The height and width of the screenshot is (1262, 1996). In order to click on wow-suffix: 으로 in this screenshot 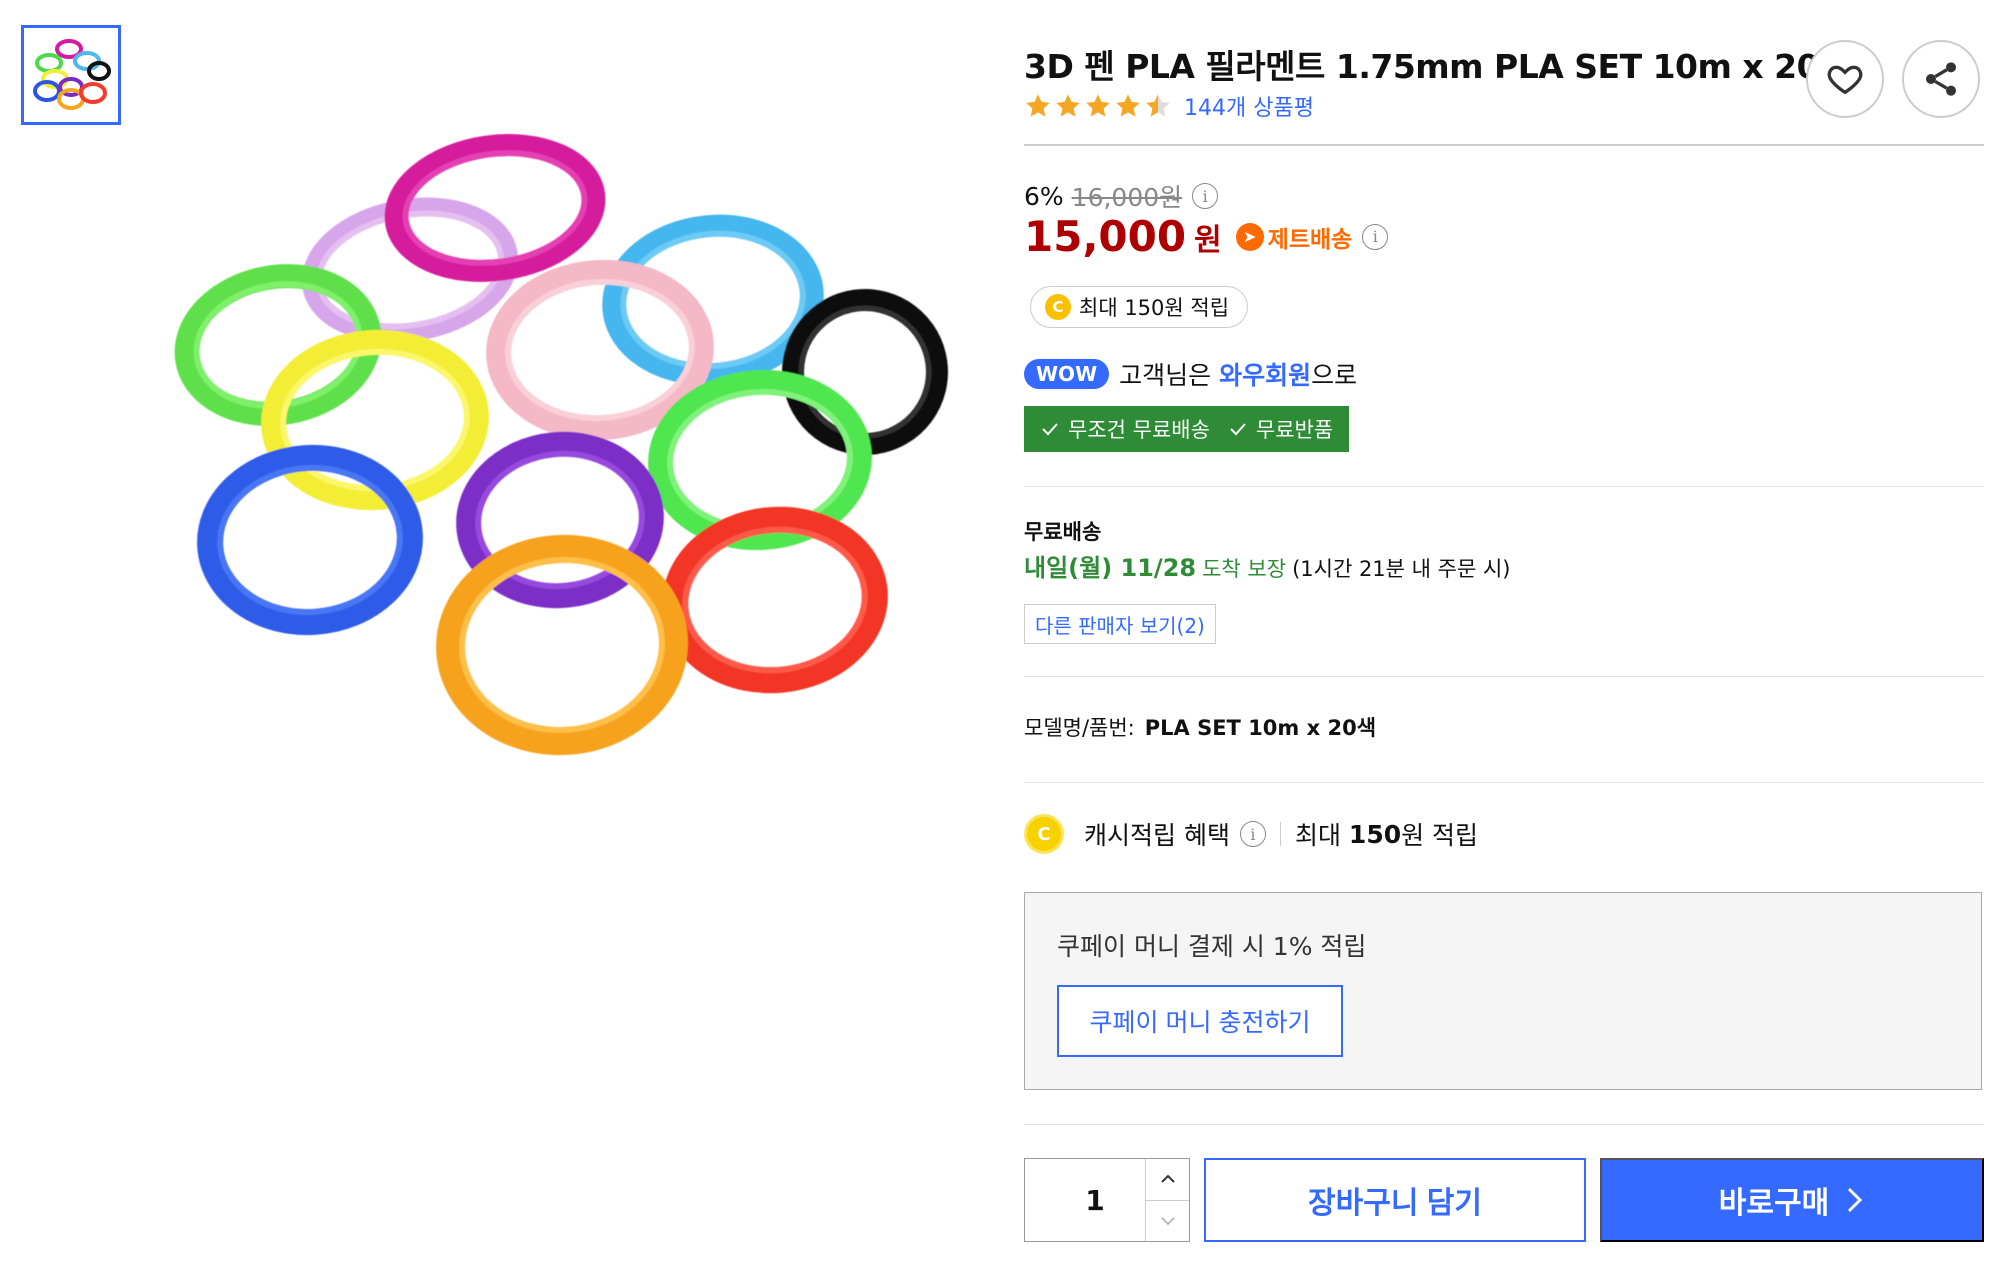, I will do `click(1334, 375)`.